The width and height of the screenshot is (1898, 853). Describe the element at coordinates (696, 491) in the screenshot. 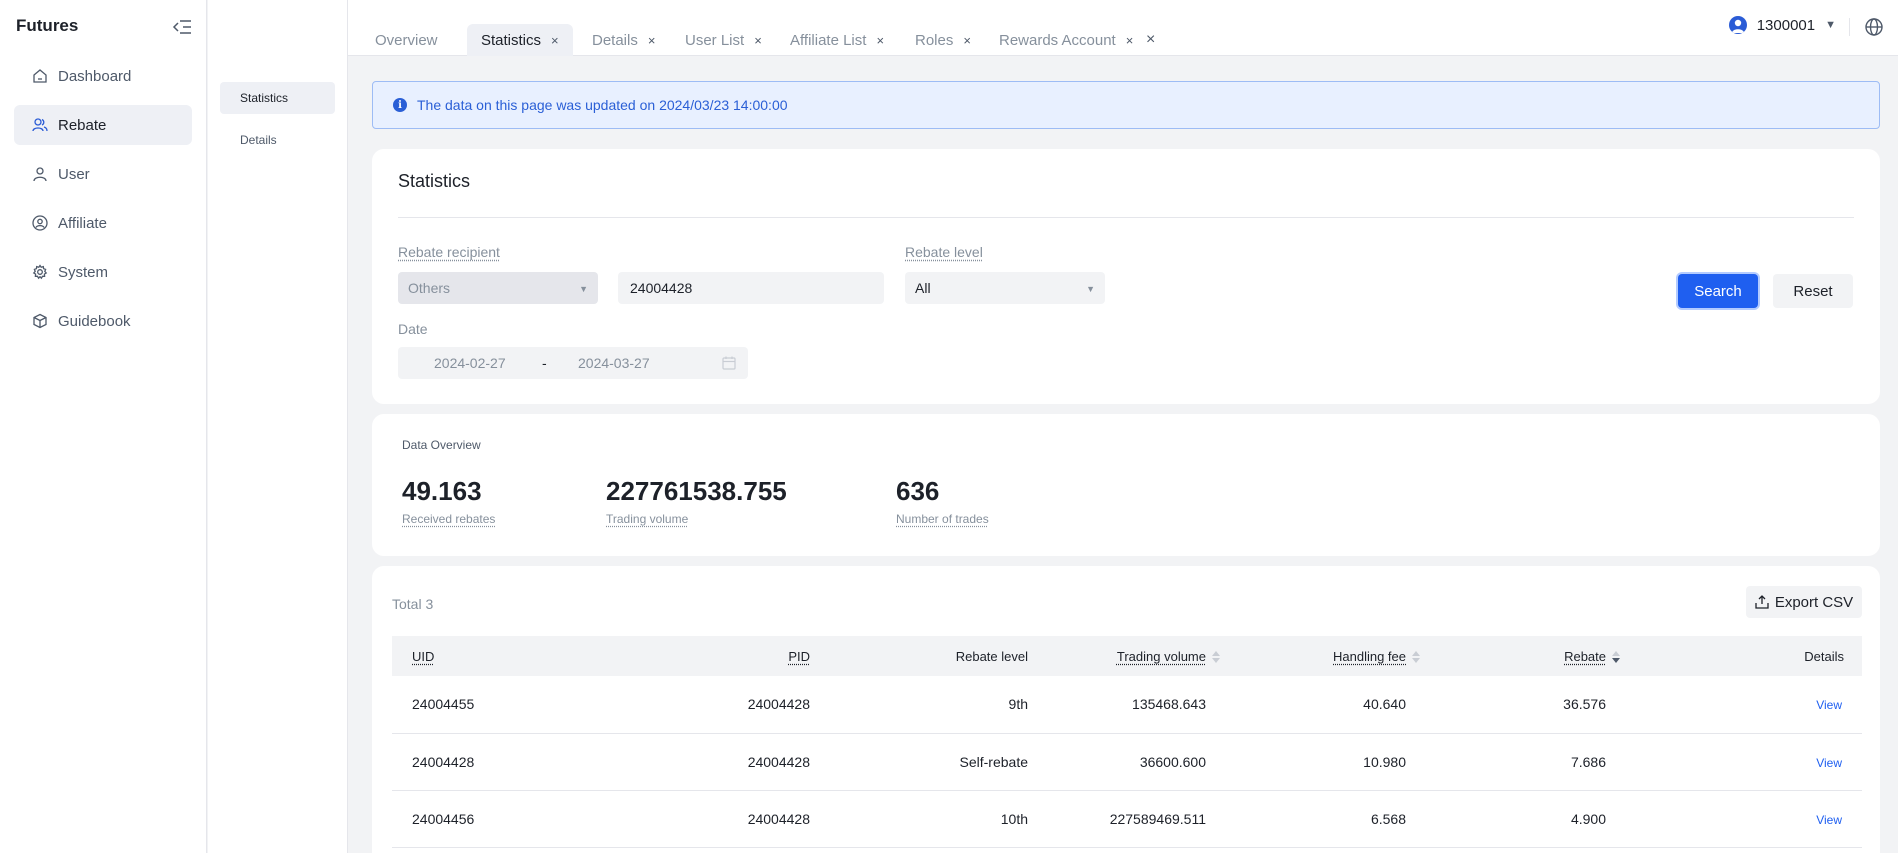

I see `trading-volume-value: 227761538.755` at that location.